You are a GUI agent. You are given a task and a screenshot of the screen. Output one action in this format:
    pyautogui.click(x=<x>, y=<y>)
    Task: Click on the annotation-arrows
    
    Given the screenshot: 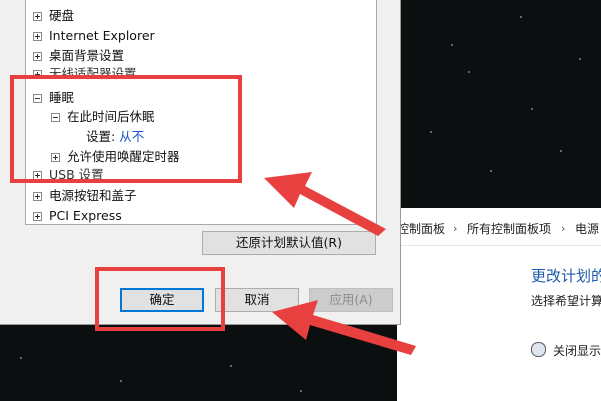 What is the action you would take?
    pyautogui.click(x=340, y=263)
    